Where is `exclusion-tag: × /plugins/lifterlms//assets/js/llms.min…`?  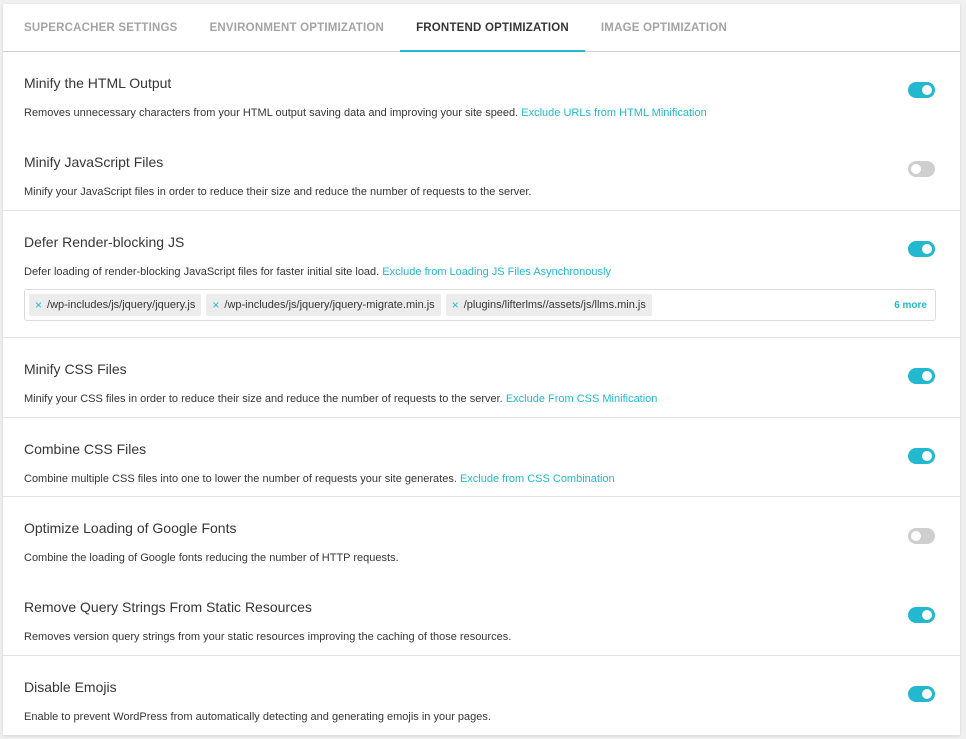 exclusion-tag: × /plugins/lifterlms//assets/js/llms.min… is located at coordinates (548, 305).